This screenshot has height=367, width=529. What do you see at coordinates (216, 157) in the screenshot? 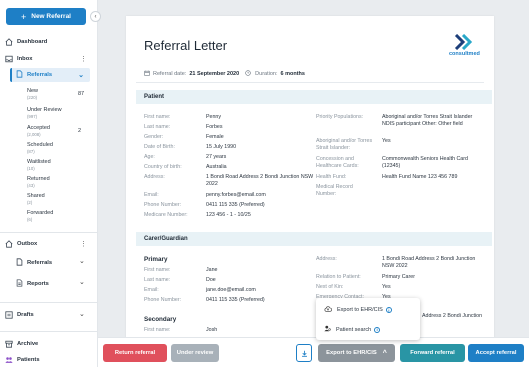
I see `field-value: 27 years` at bounding box center [216, 157].